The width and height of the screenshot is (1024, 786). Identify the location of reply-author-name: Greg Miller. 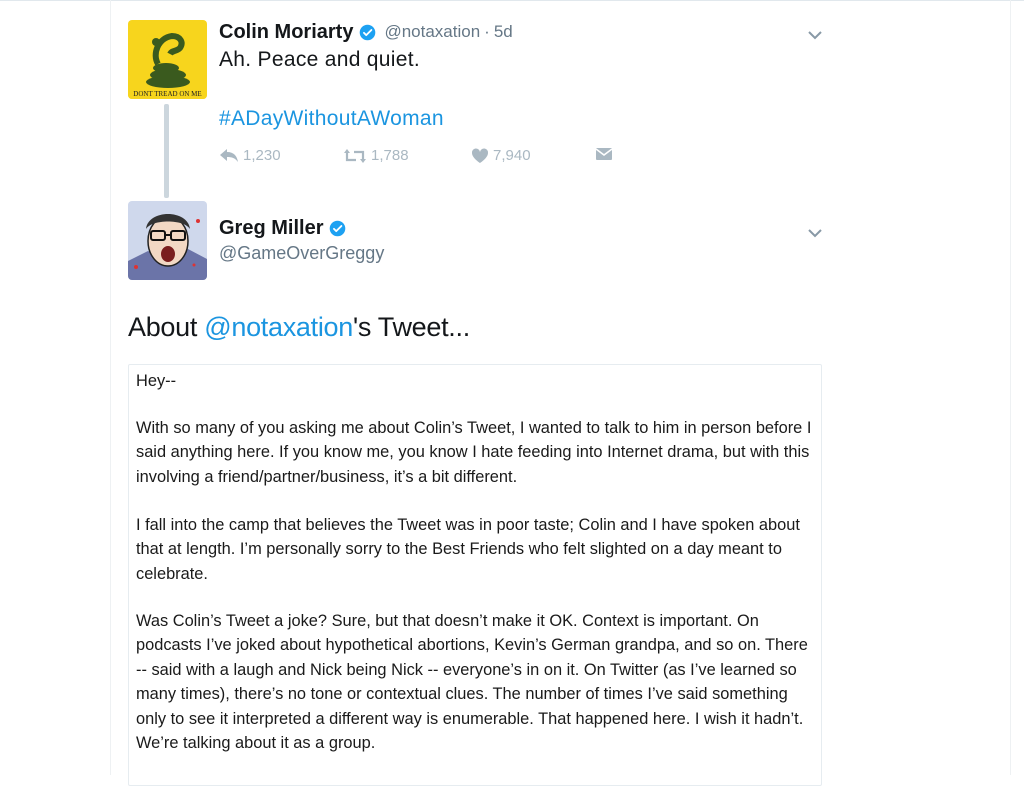
(271, 228).